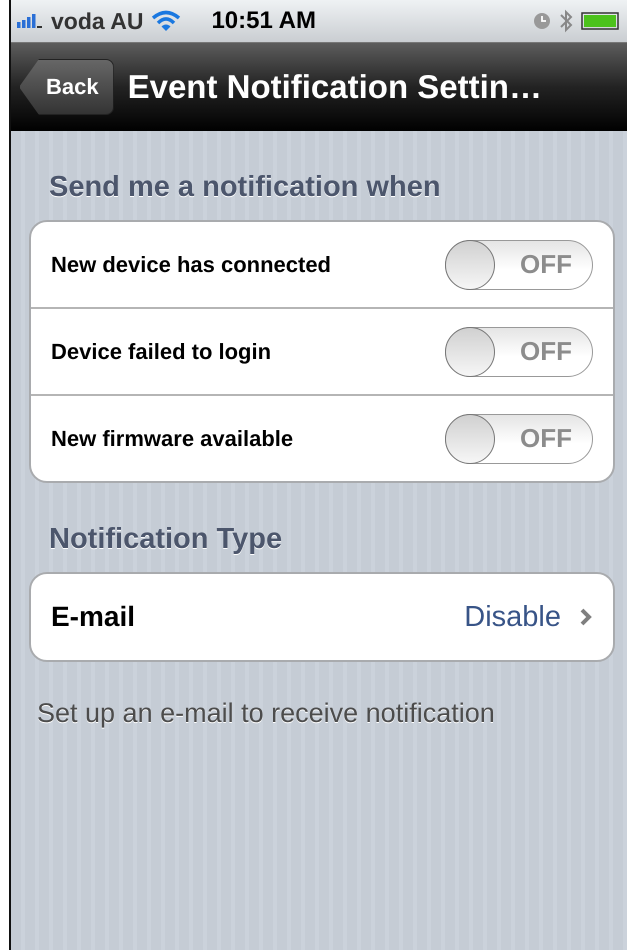  I want to click on setting-label: E-mail, so click(93, 617).